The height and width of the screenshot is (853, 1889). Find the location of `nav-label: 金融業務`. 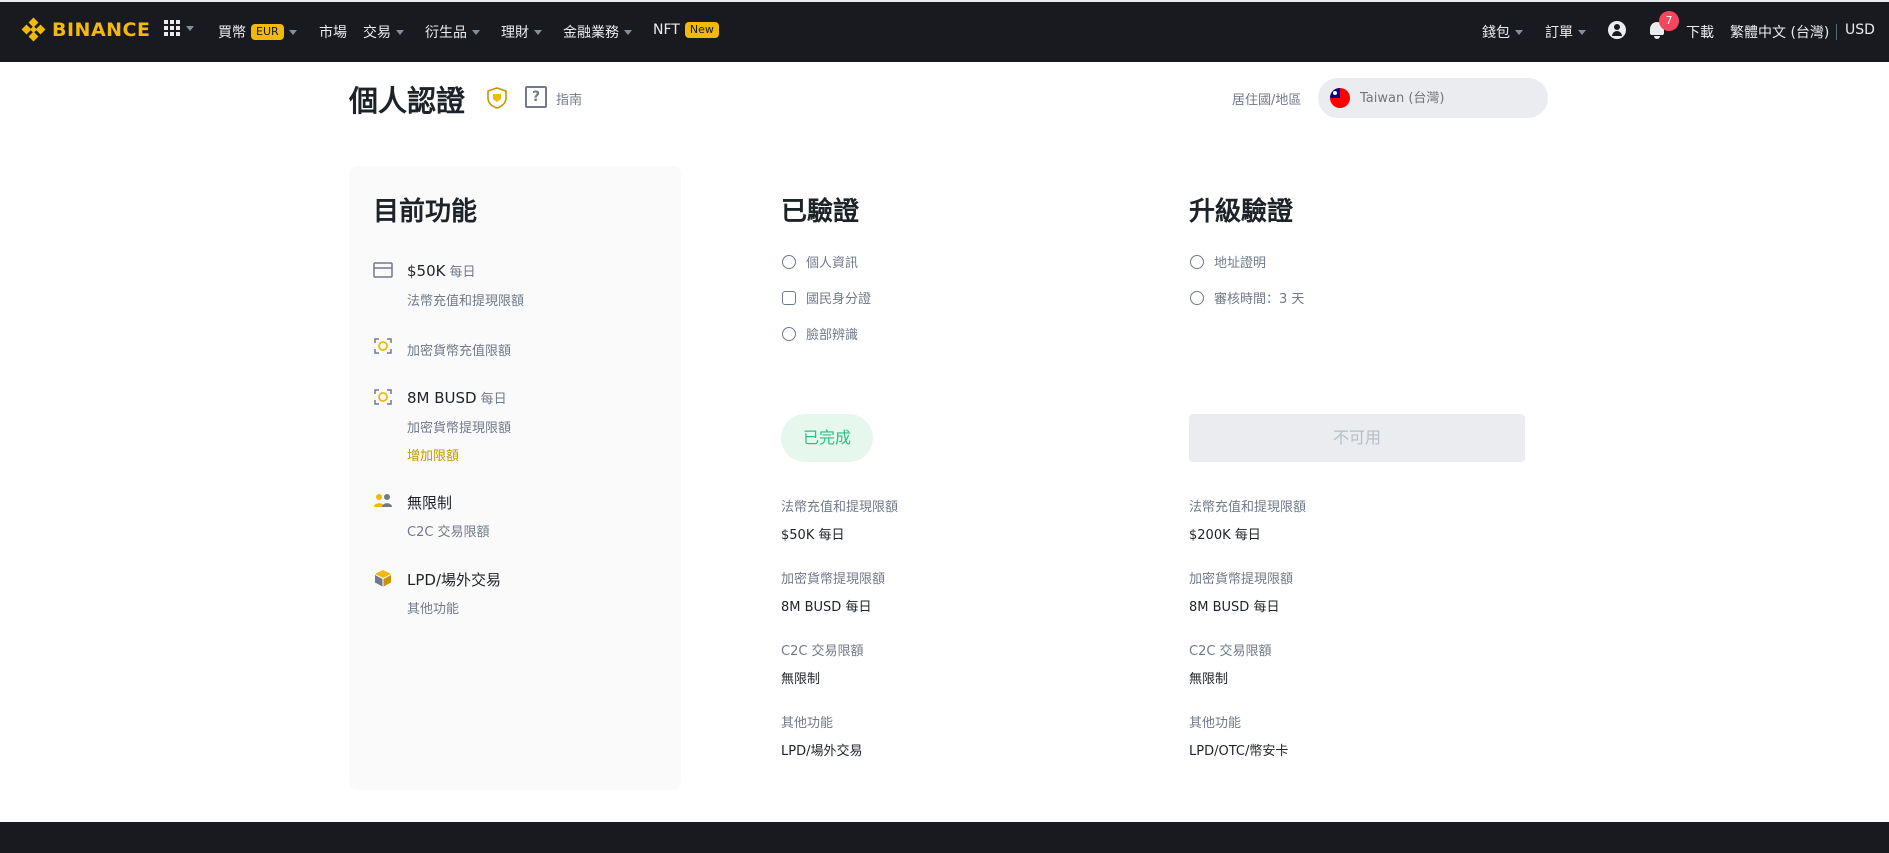

nav-label: 金融業務 is located at coordinates (591, 33).